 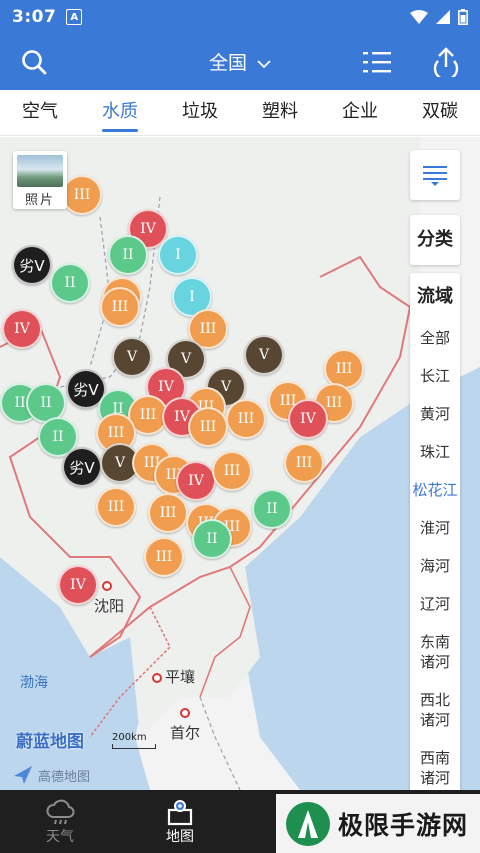 I want to click on basin-item-yangtze: 长江, so click(x=435, y=376).